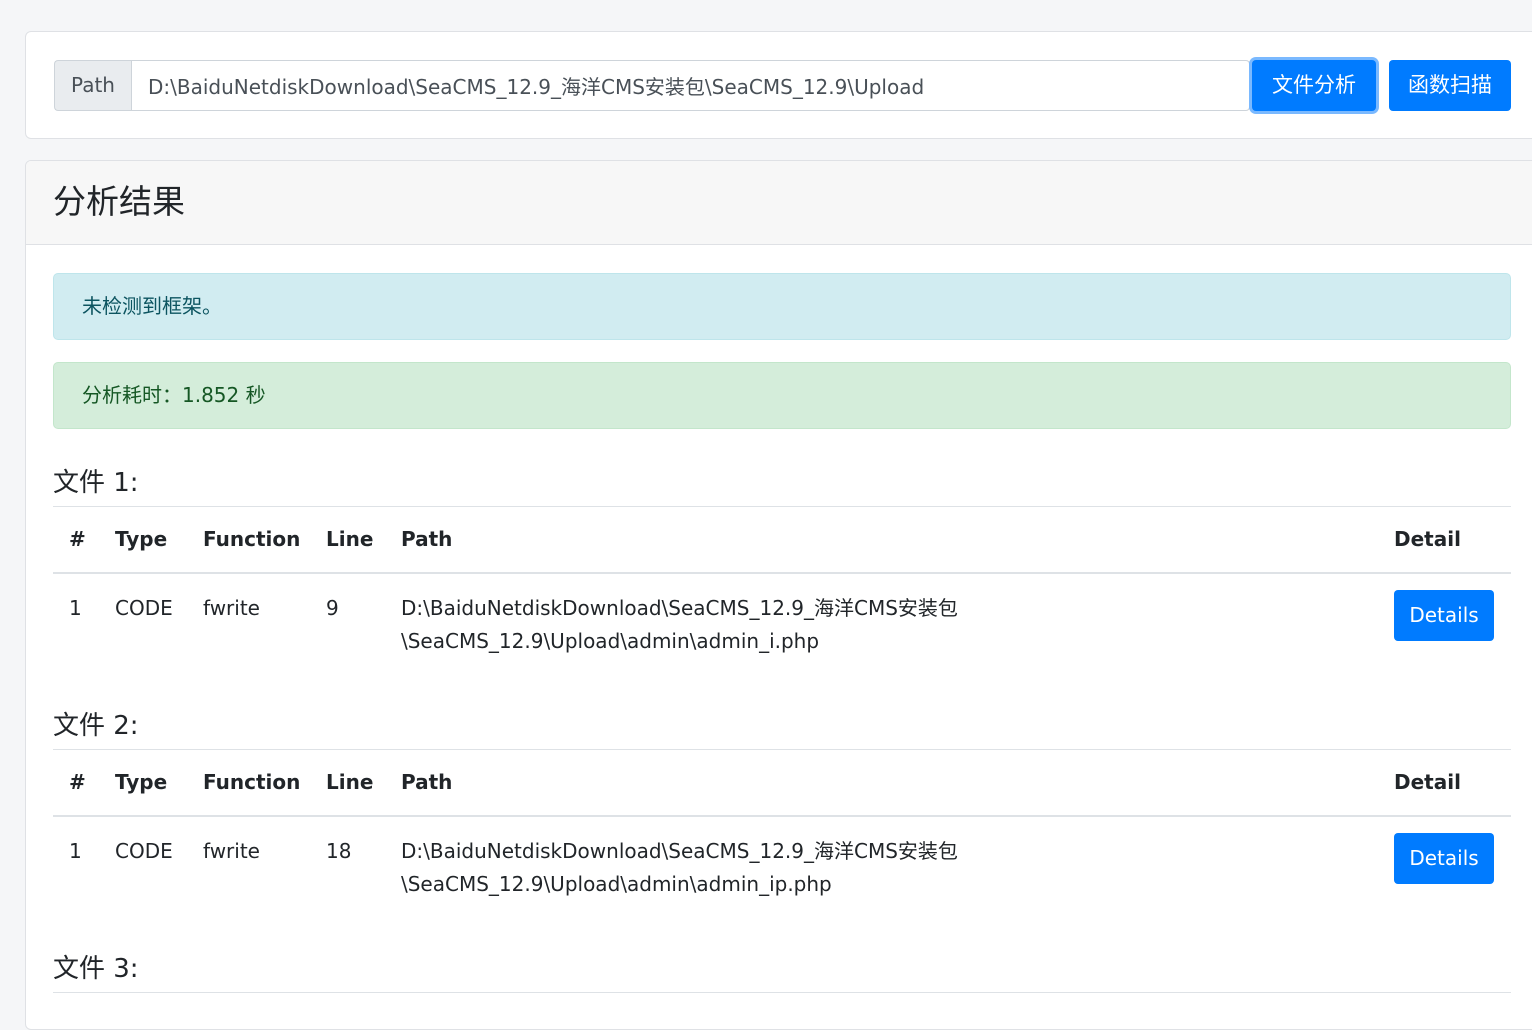 The image size is (1532, 1030). Describe the element at coordinates (1450, 85) in the screenshot. I see `function-scan-button: 函数扫描` at that location.